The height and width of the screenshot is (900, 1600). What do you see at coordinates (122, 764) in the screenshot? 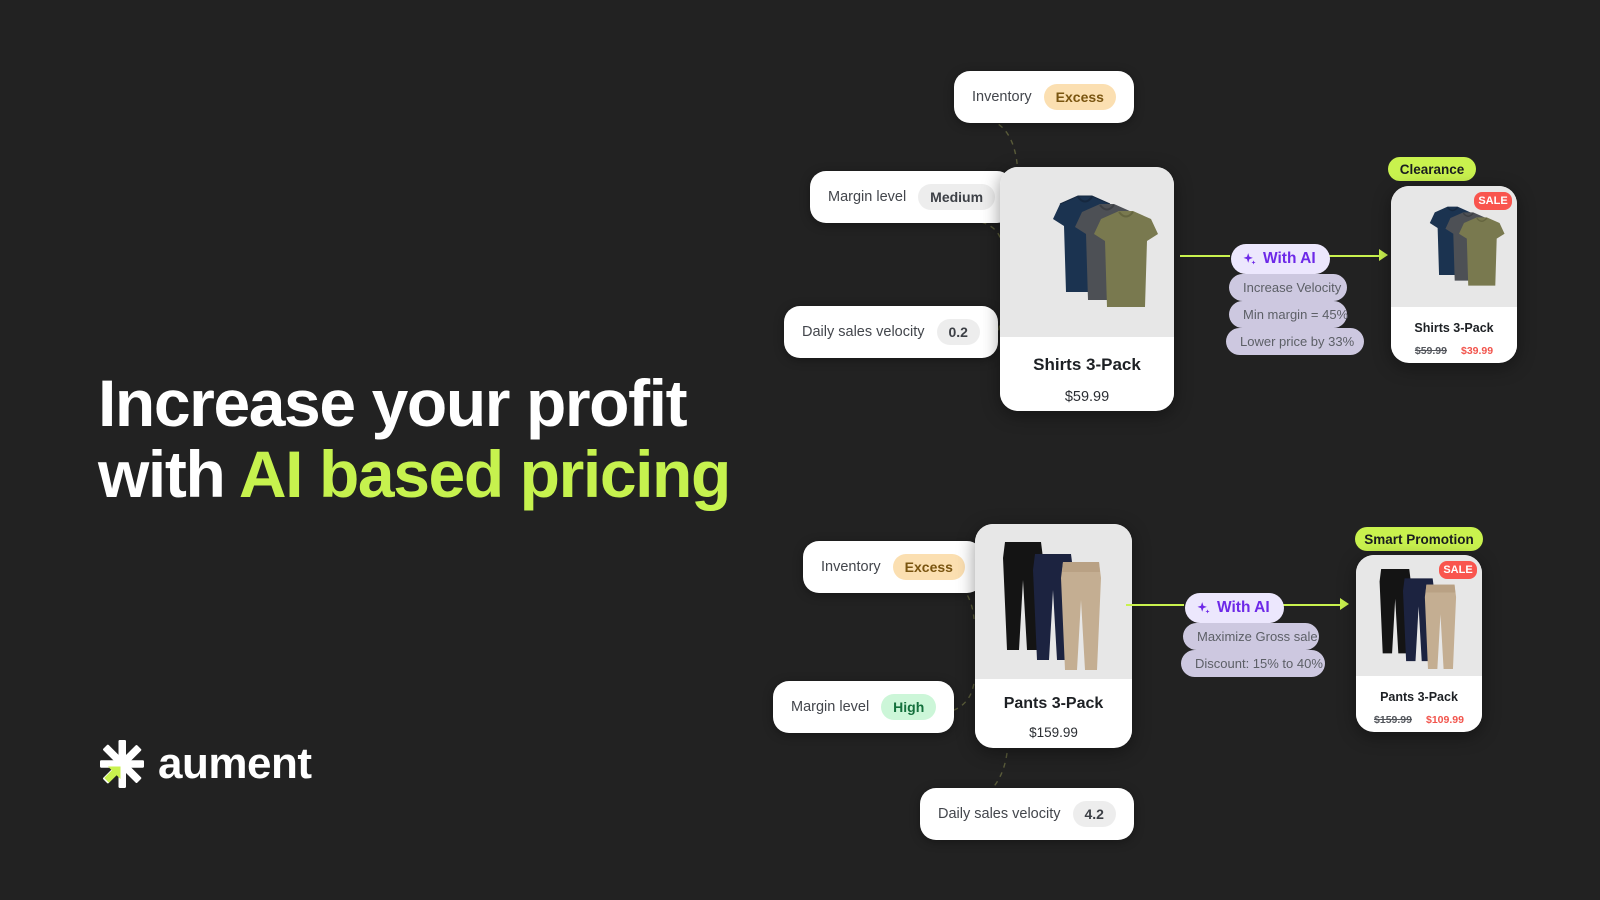
I see `aument-asterisk-logo-icon` at bounding box center [122, 764].